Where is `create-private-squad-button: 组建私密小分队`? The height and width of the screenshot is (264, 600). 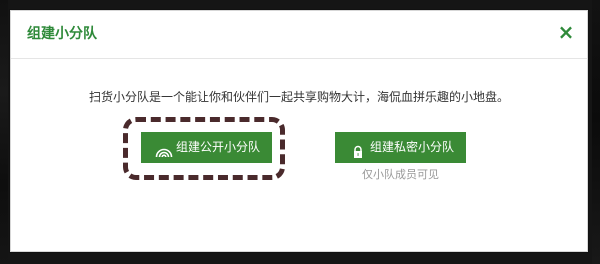
create-private-squad-button: 组建私密小分队 is located at coordinates (400, 147).